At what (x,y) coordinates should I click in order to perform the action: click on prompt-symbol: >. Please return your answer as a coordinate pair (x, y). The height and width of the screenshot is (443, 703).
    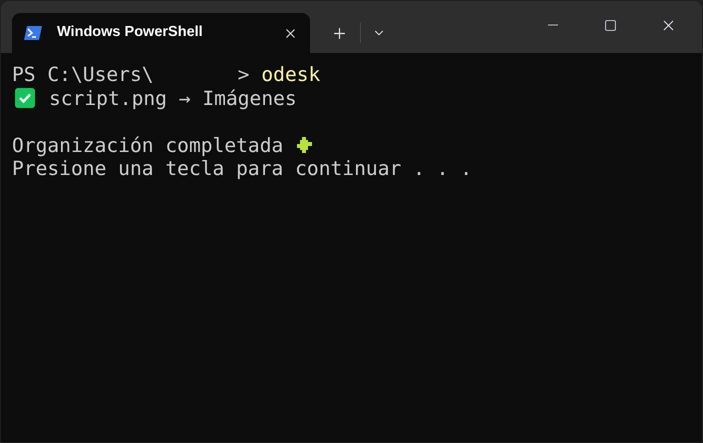
    Looking at the image, I should click on (244, 75).